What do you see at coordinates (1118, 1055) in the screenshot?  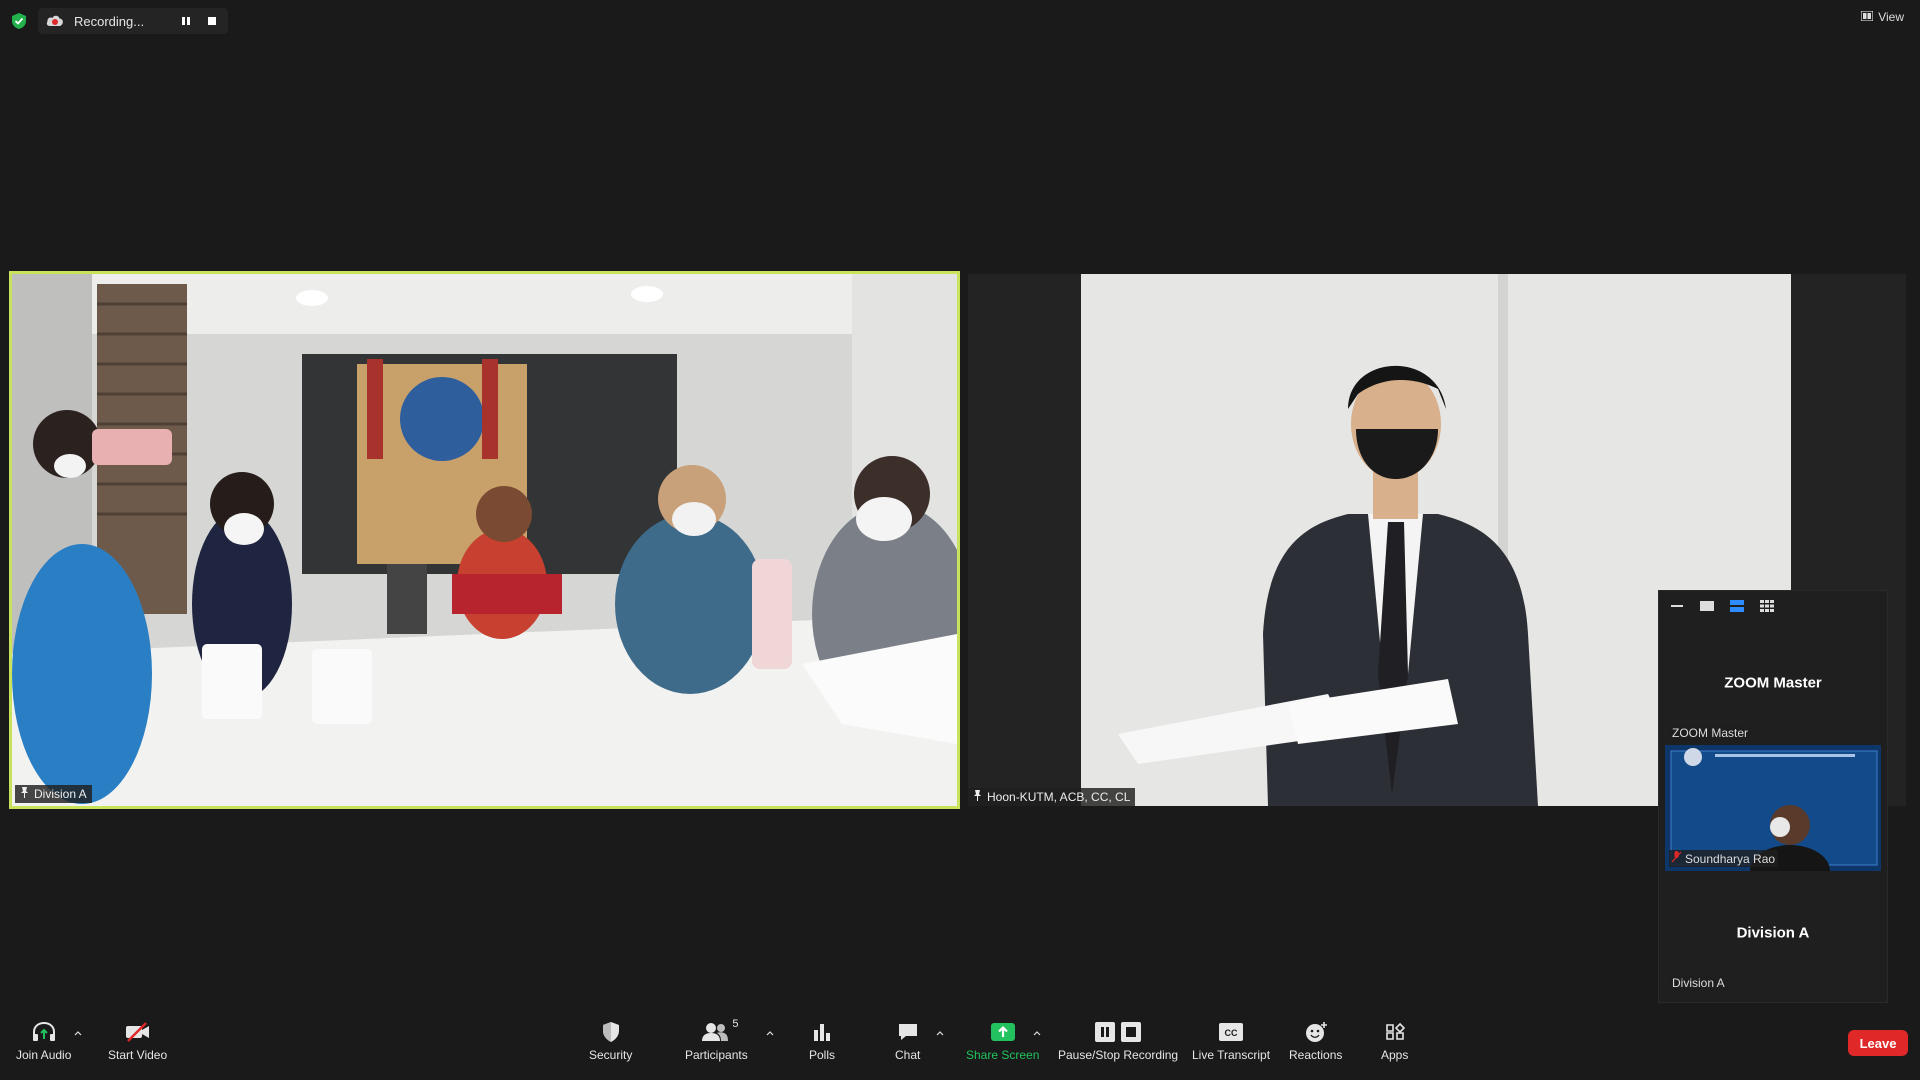 I see `pause-stop-recording-label: Pause/Stop Recording` at bounding box center [1118, 1055].